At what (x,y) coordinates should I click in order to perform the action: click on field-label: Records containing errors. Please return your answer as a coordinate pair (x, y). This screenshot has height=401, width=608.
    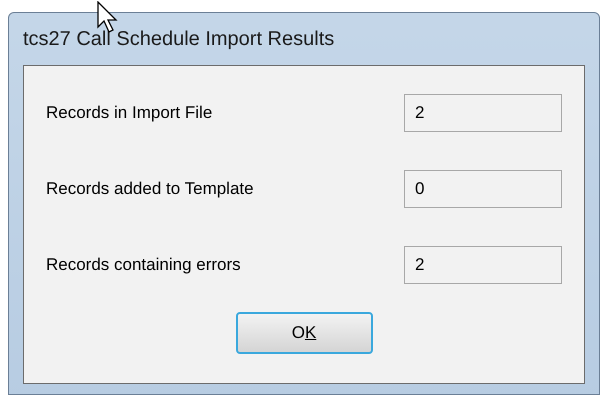
    Looking at the image, I should click on (143, 265).